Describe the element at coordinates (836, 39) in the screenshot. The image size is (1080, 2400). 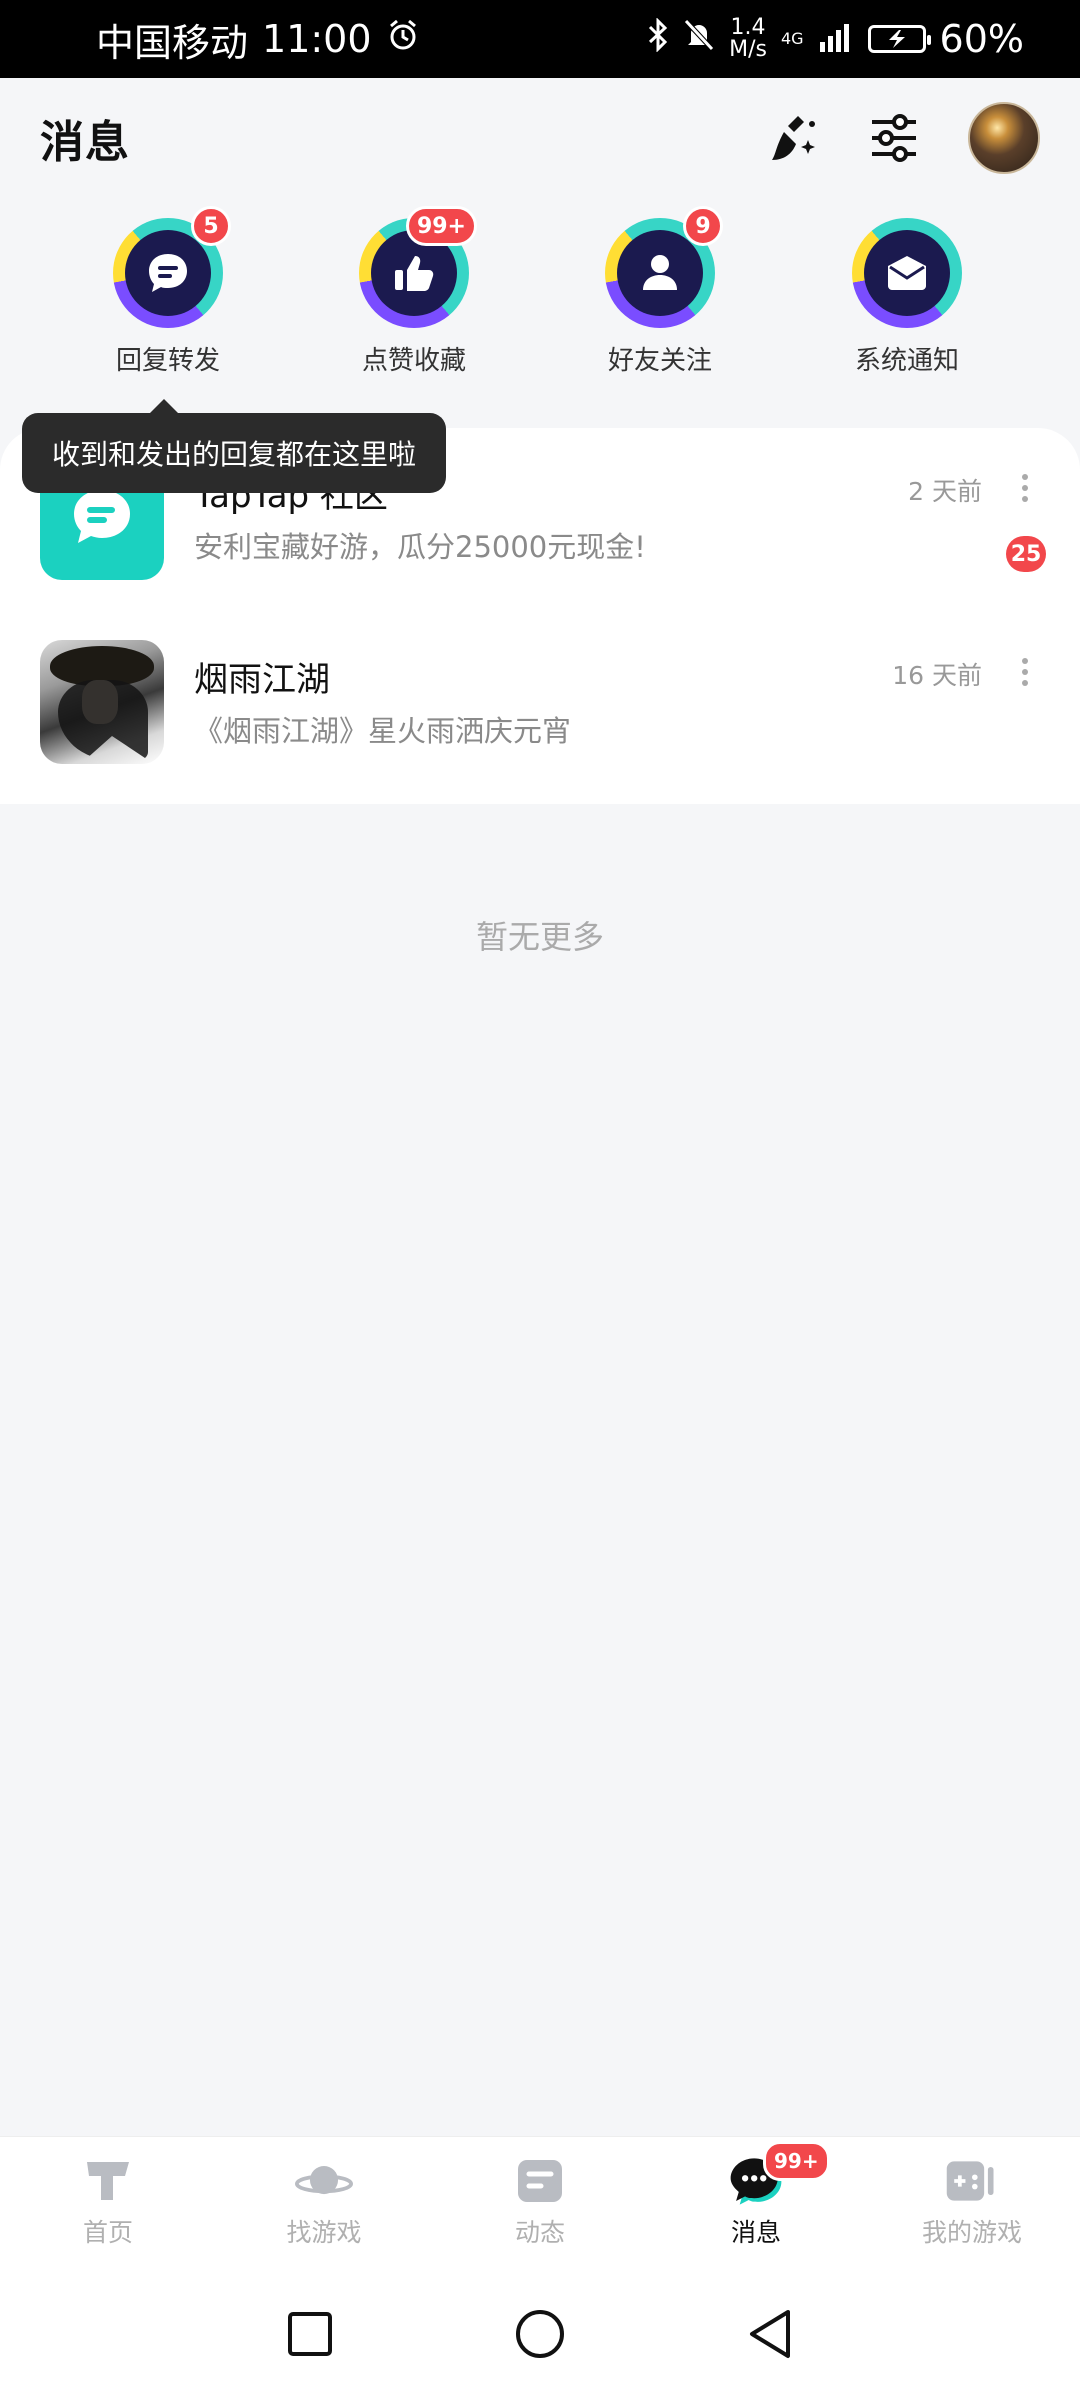
I see `signal-icon` at that location.